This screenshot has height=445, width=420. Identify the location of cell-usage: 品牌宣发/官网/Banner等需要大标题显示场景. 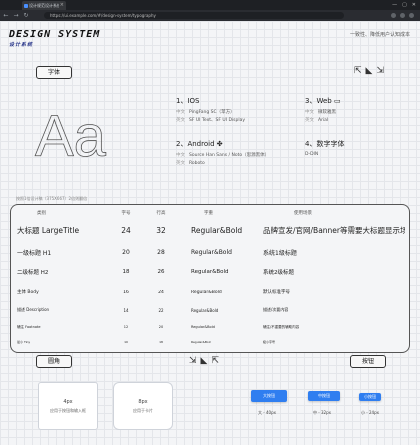
(334, 230).